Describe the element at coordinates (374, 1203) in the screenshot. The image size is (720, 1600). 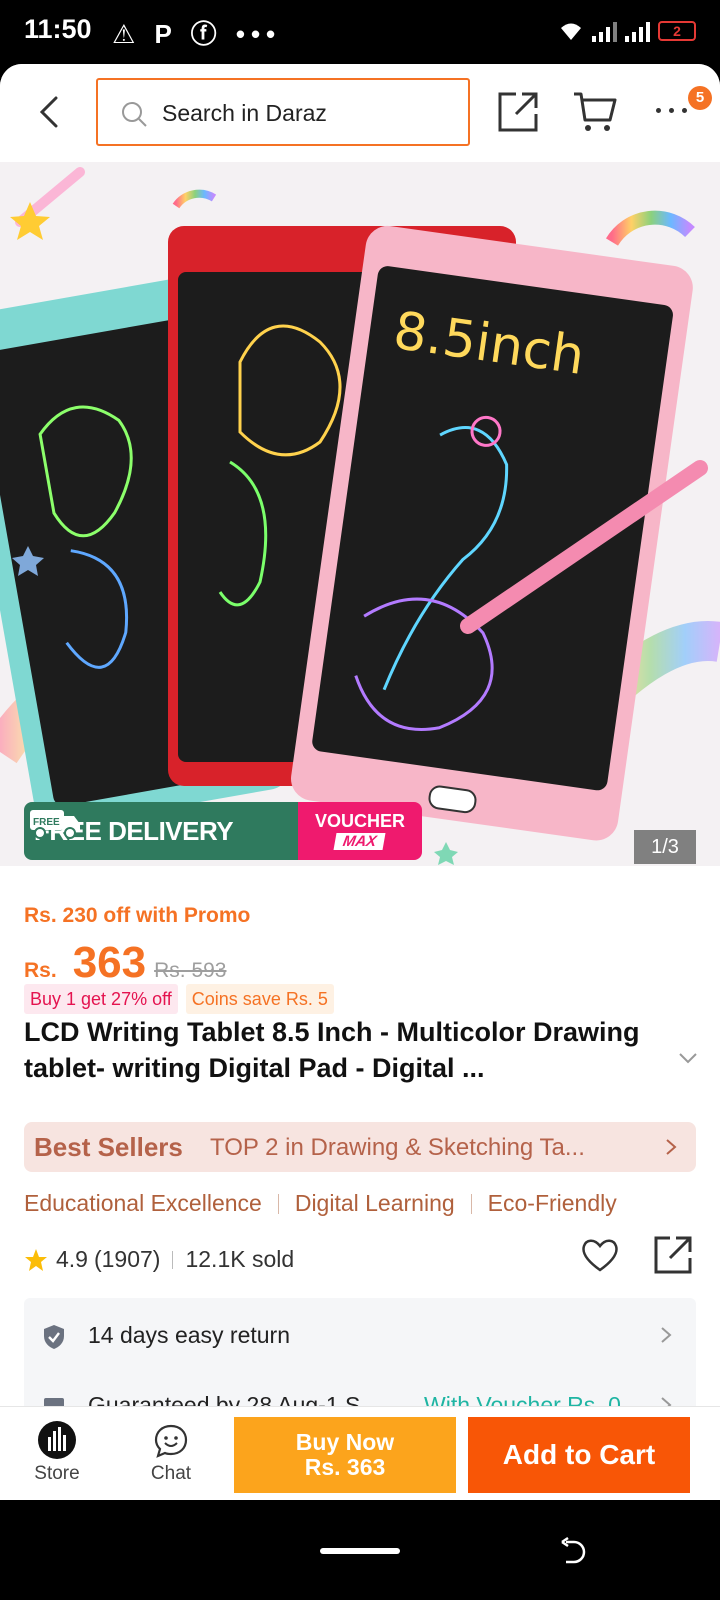
I see `feature-tag: Digital Learning` at that location.